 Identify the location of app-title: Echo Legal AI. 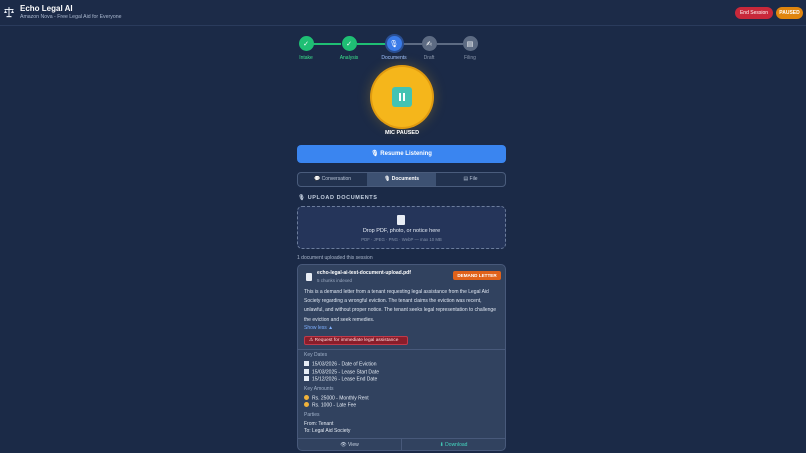
(46, 8).